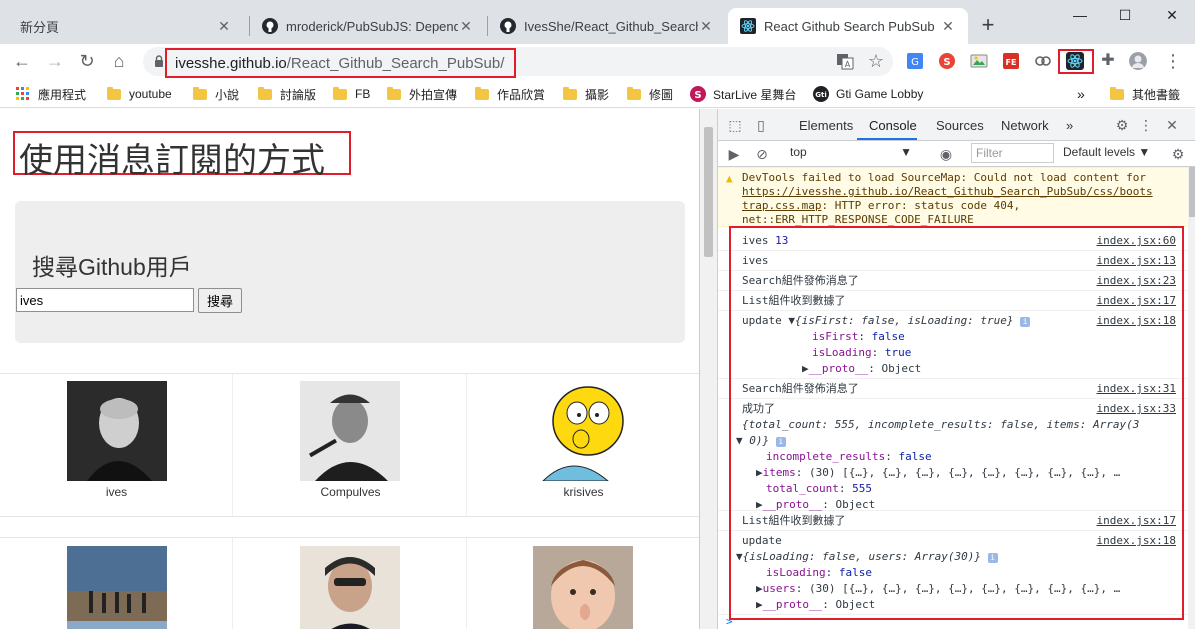 The image size is (1195, 629). What do you see at coordinates (368, 26) in the screenshot?
I see `tab-pubsubjs: mroderick/PubSubJS: Depende ✕` at bounding box center [368, 26].